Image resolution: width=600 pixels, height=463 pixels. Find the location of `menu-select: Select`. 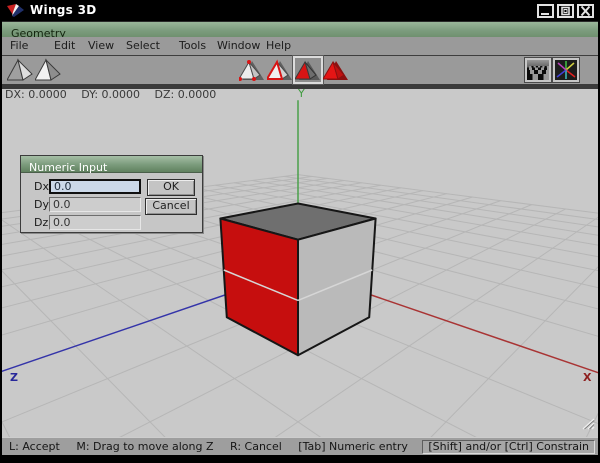

menu-select: Select is located at coordinates (143, 46).